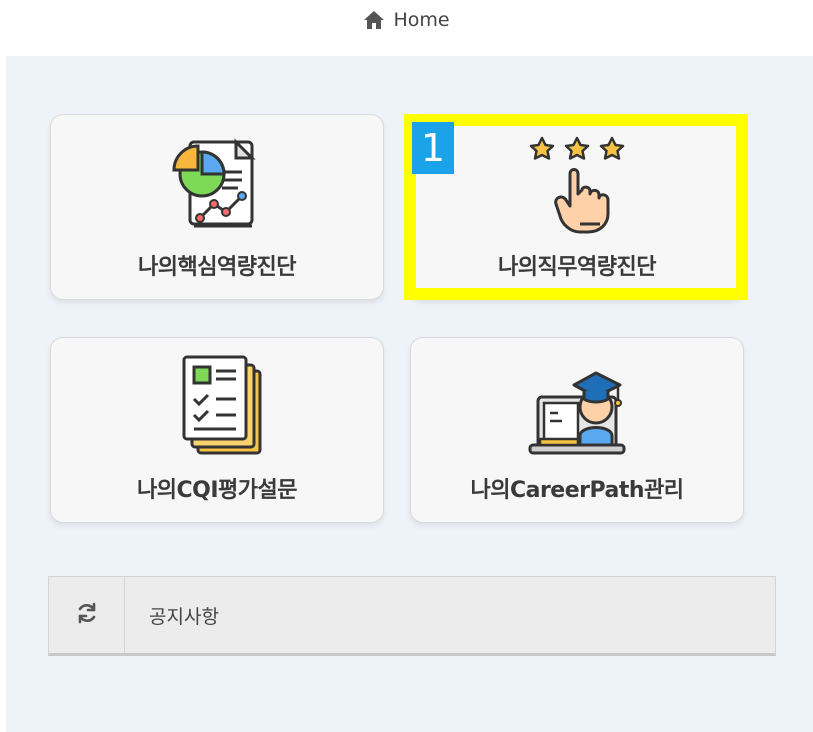 The width and height of the screenshot is (813, 732). I want to click on refresh-icon, so click(87, 615).